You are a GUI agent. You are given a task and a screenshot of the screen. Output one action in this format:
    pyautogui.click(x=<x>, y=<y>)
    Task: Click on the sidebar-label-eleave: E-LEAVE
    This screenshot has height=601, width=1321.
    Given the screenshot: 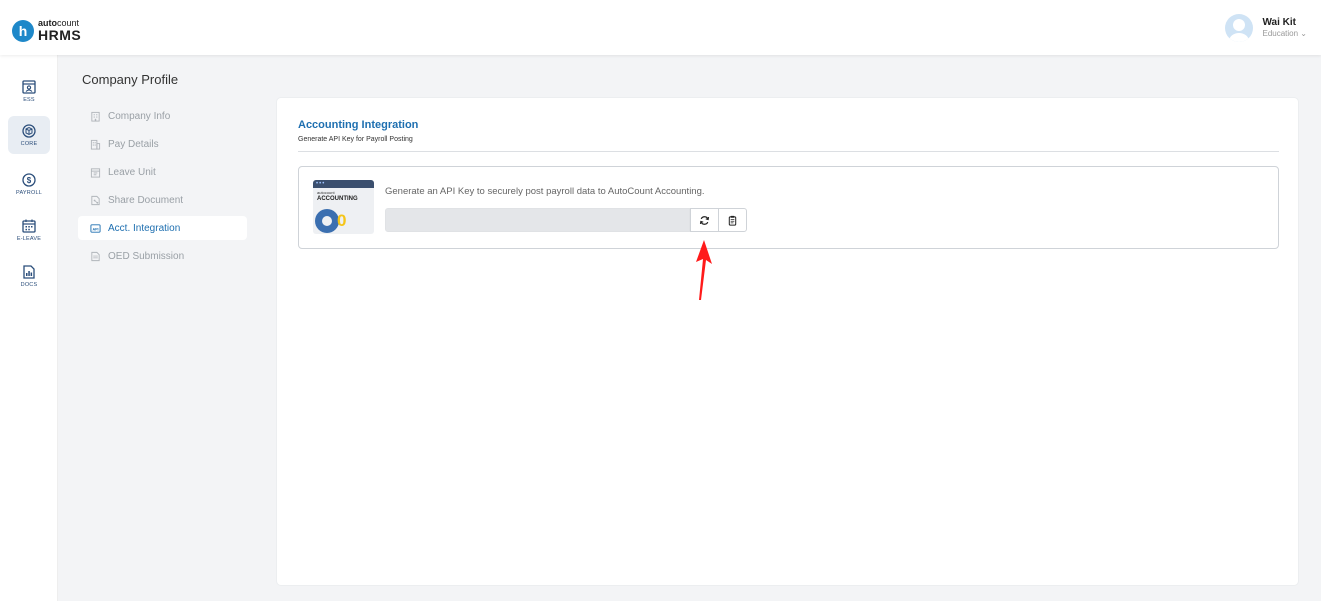 What is the action you would take?
    pyautogui.click(x=29, y=238)
    